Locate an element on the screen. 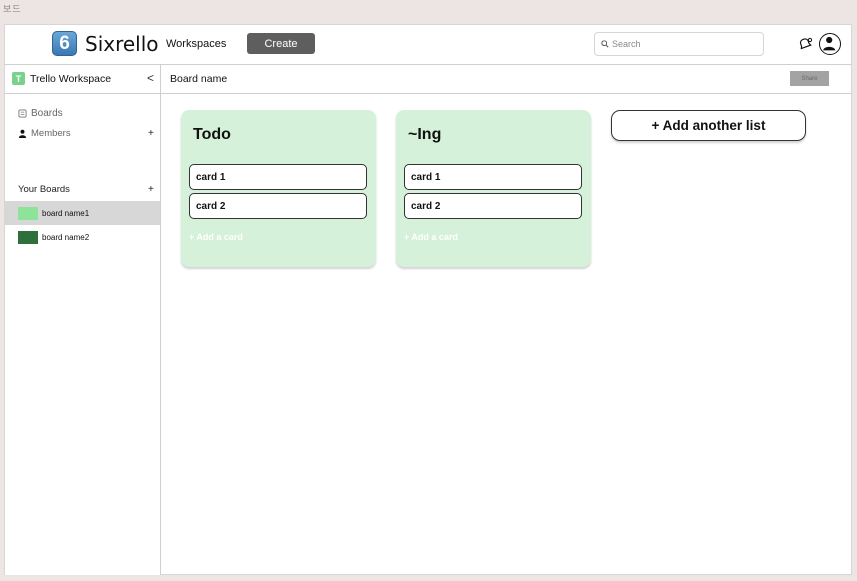  sidebar-board-item: board name2 is located at coordinates (82, 237).